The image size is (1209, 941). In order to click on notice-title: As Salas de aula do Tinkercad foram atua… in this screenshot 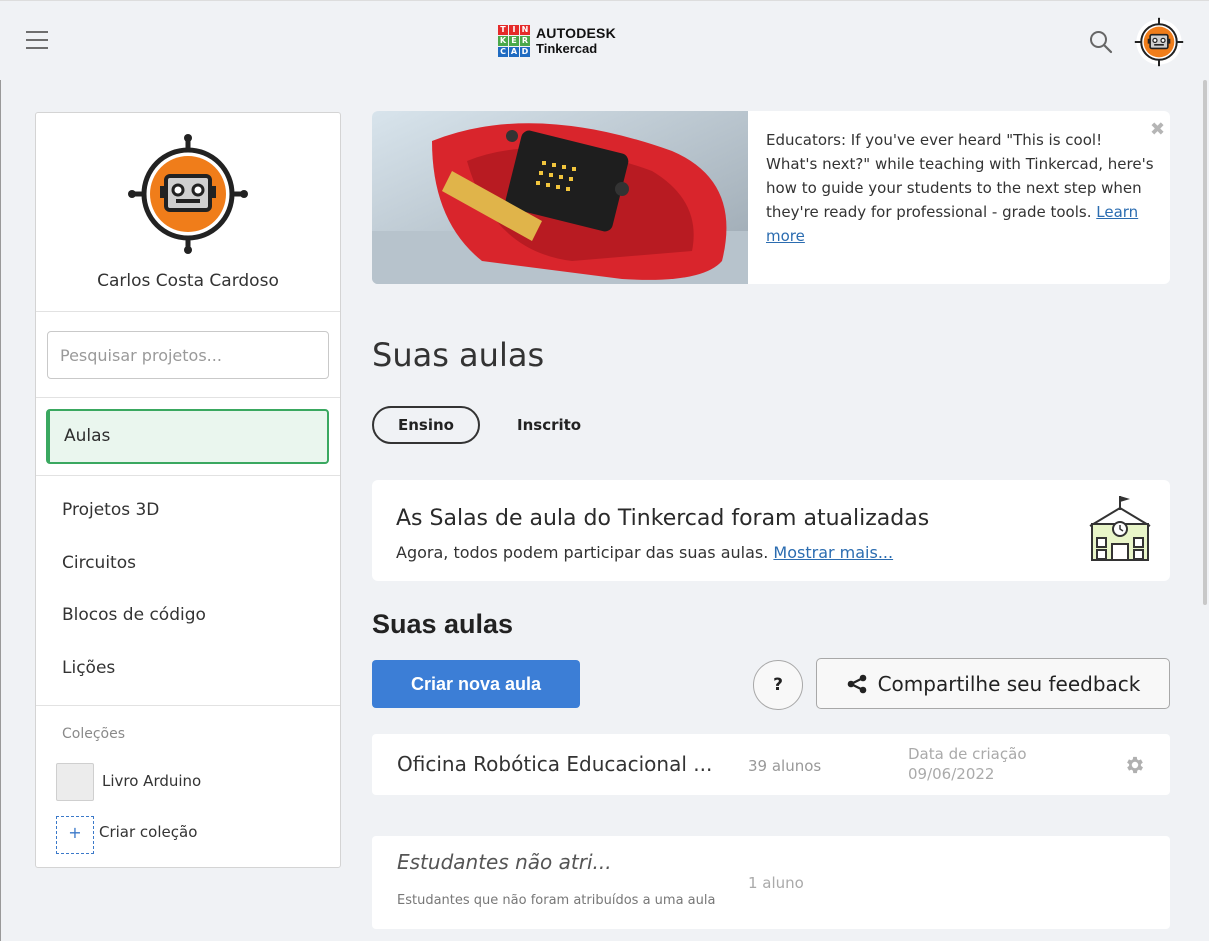, I will do `click(663, 518)`.